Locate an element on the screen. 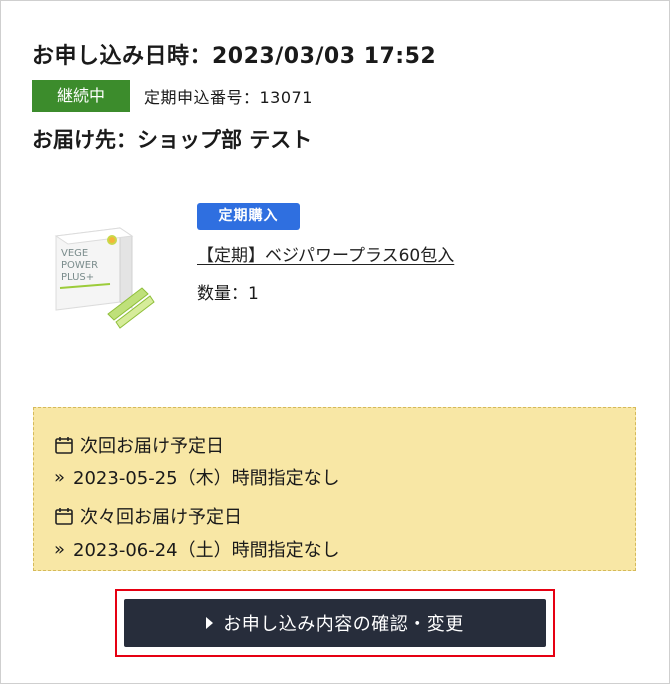 The width and height of the screenshot is (670, 684). svg-text: PLUS+ is located at coordinates (77, 277).